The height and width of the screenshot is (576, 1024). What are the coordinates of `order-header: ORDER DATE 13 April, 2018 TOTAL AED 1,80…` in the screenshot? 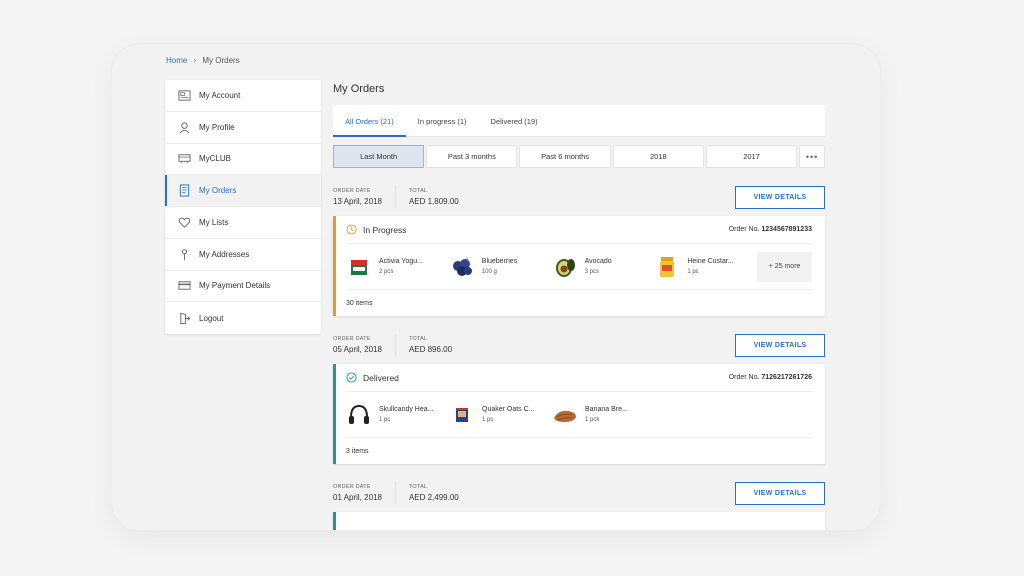 It's located at (579, 197).